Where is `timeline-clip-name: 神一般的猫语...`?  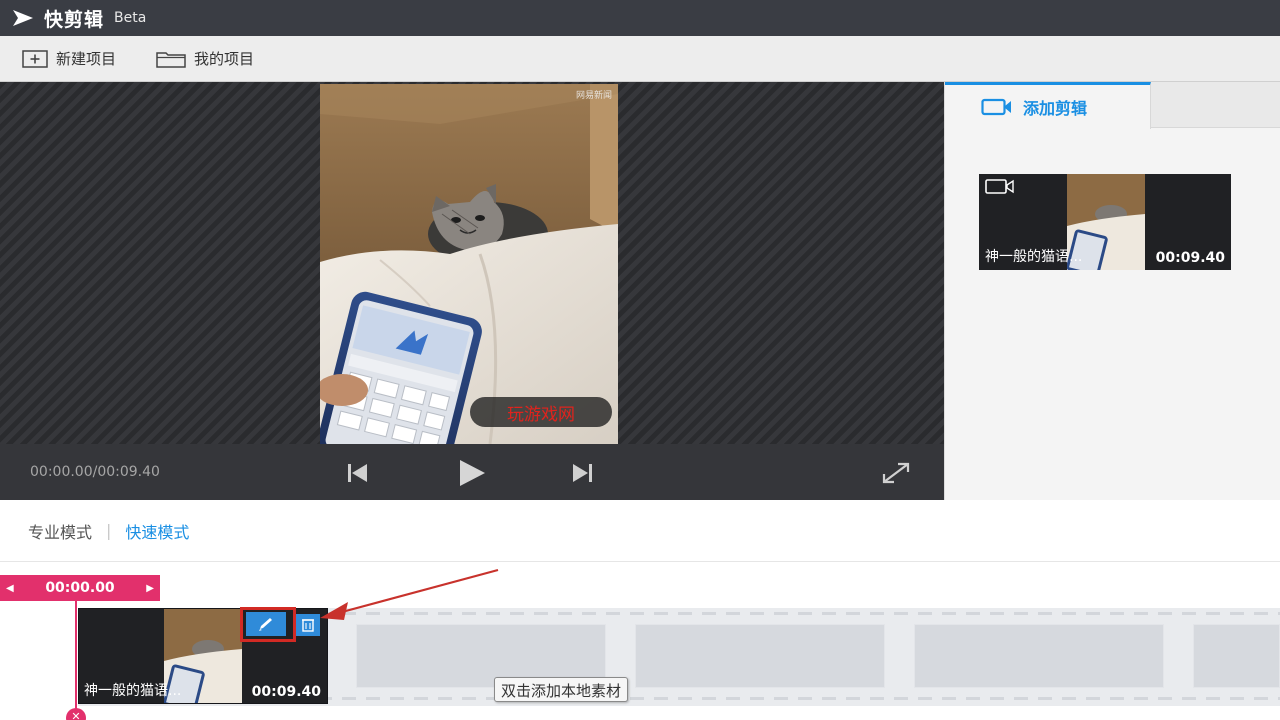
timeline-clip-name: 神一般的猫语... is located at coordinates (133, 691).